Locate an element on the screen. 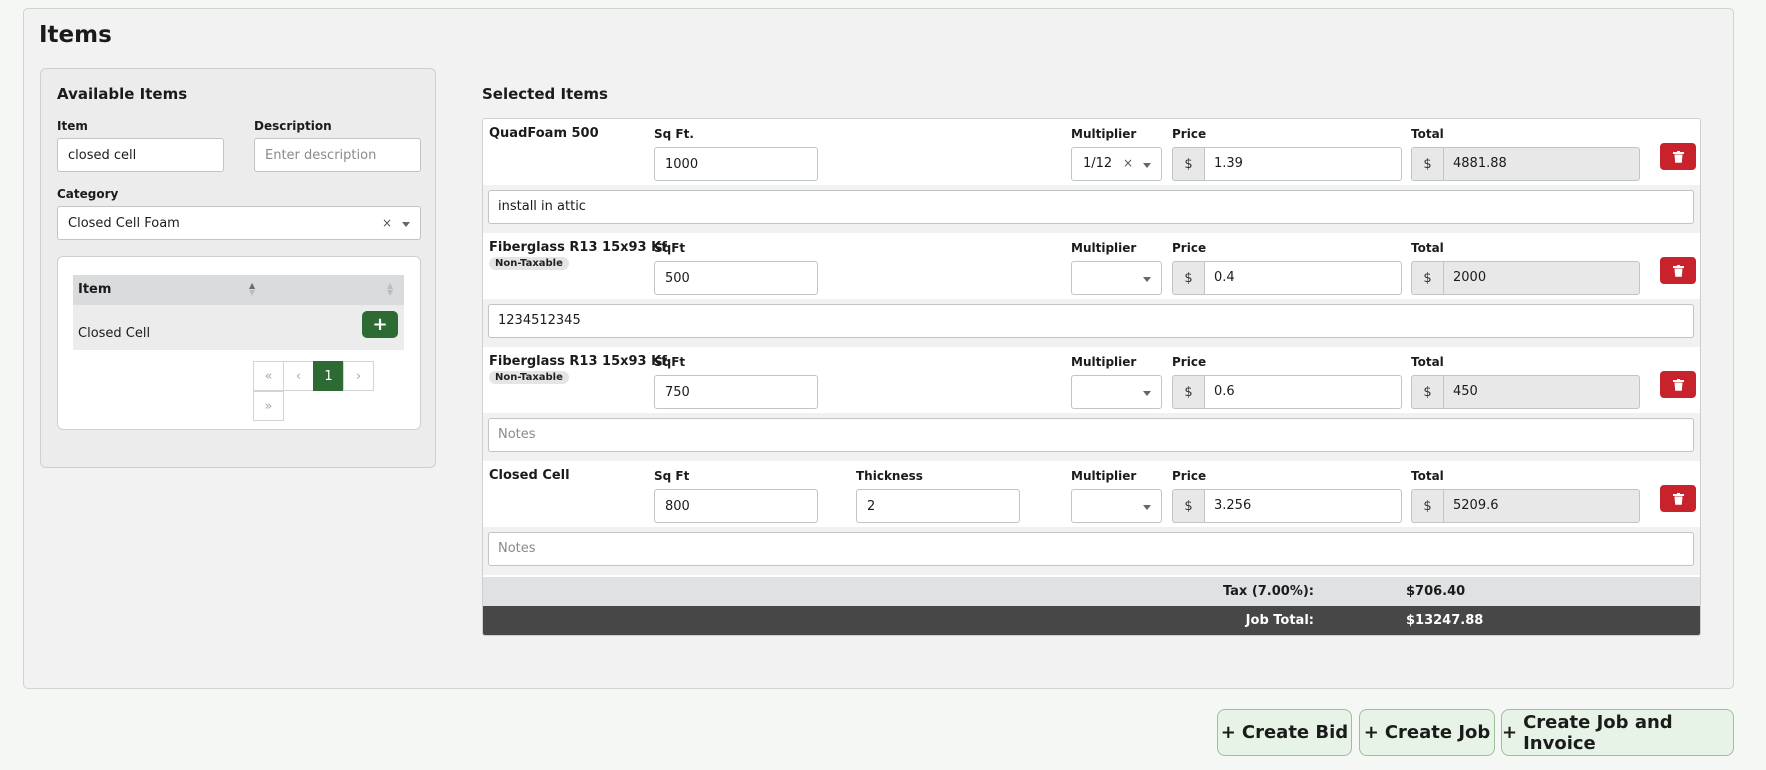 This screenshot has height=770, width=1766. total-input-group: $ 4881.88 is located at coordinates (1525, 164).